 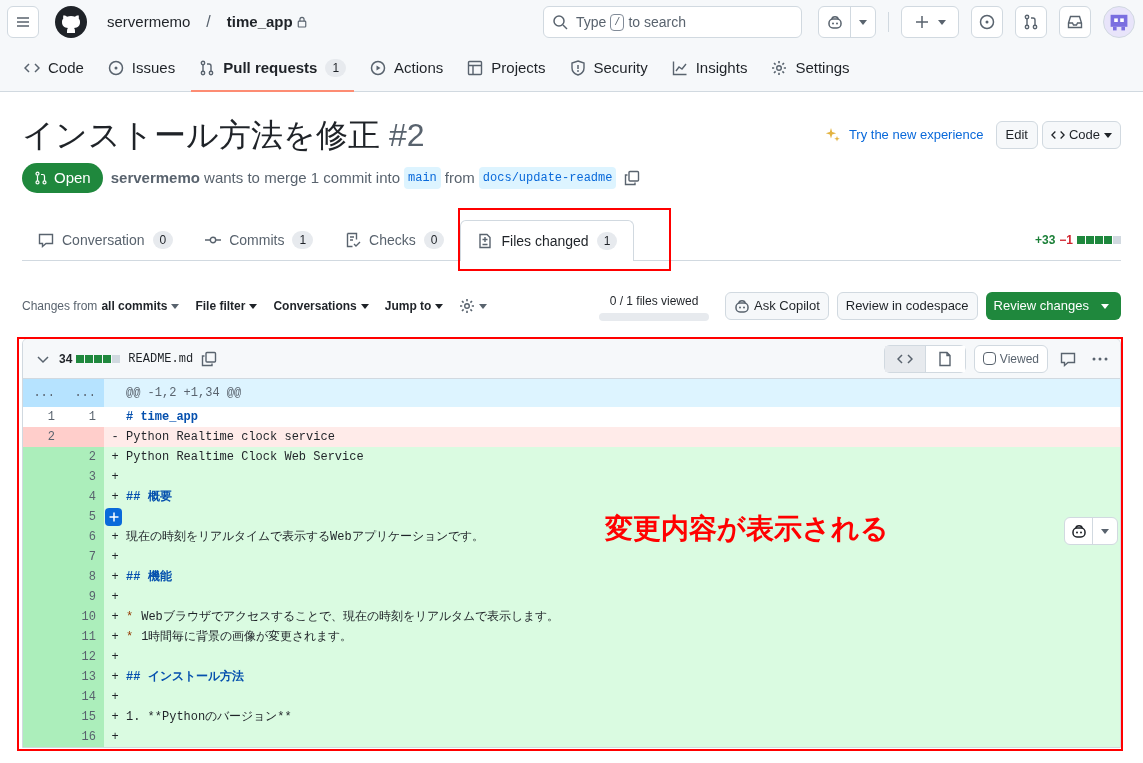 I want to click on line-number, so click(x=83, y=437).